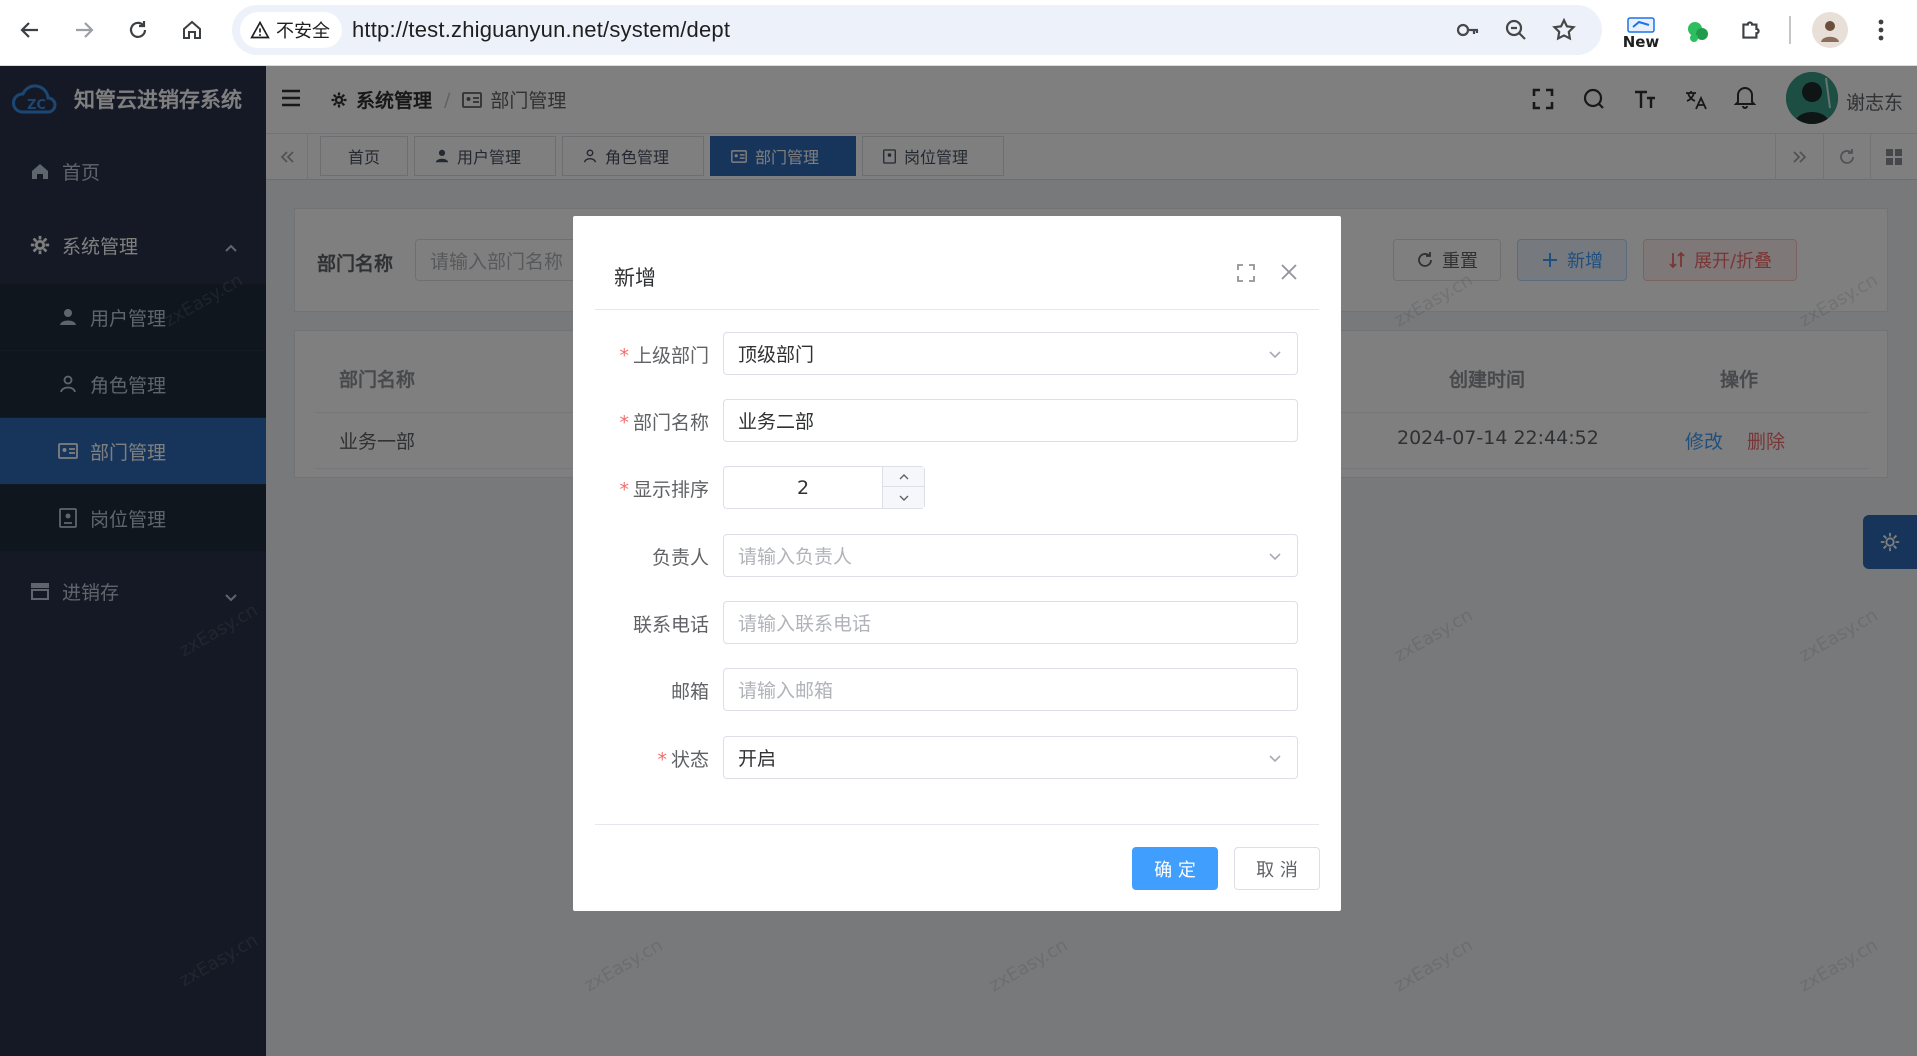 The image size is (1917, 1056). I want to click on new-tab-feature-icon: New, so click(1641, 34).